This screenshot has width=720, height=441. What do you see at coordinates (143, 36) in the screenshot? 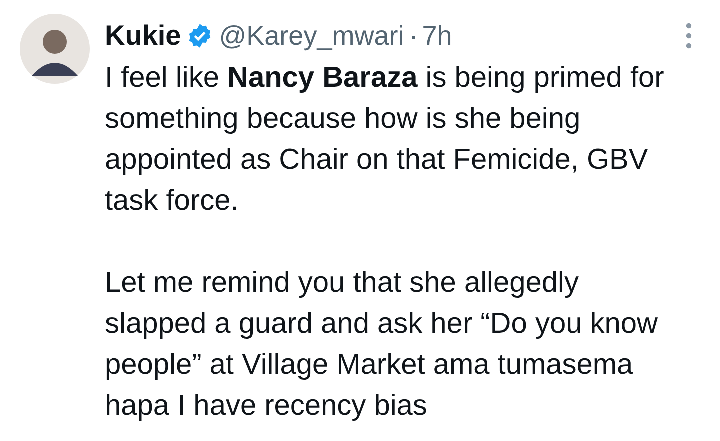
I see `display-name: Kukie` at bounding box center [143, 36].